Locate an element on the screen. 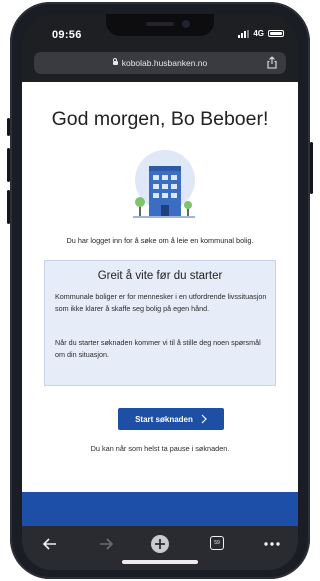  url-text: kobolab.husbanken.no is located at coordinates (164, 63).